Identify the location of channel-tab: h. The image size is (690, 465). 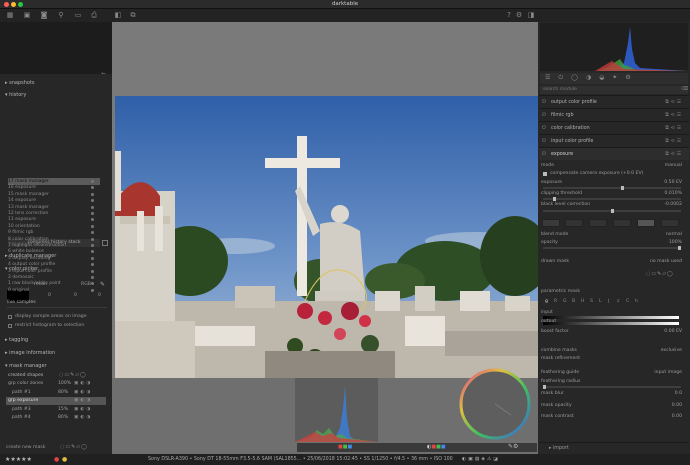
(636, 301).